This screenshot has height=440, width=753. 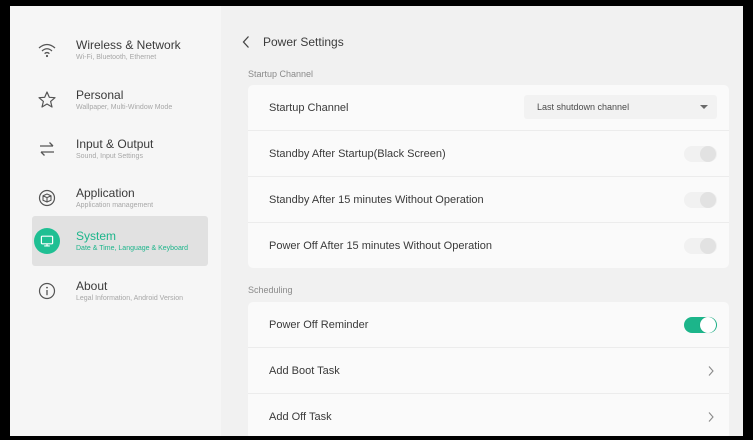 I want to click on star-icon, so click(x=47, y=100).